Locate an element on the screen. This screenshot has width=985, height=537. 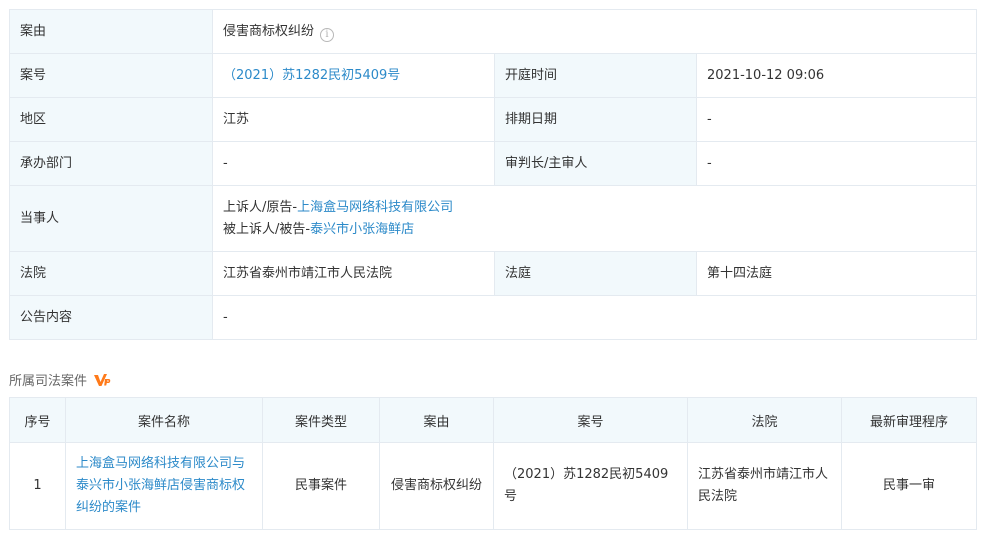
row-region: 地区 江苏 排期日期 - is located at coordinates (493, 119).